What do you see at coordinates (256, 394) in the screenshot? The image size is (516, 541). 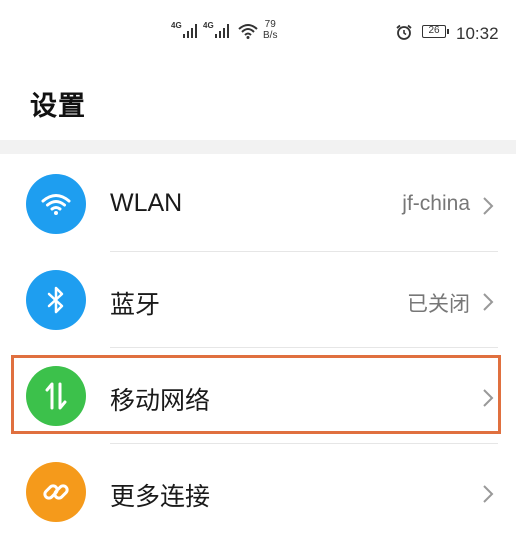 I see `highlight-box` at bounding box center [256, 394].